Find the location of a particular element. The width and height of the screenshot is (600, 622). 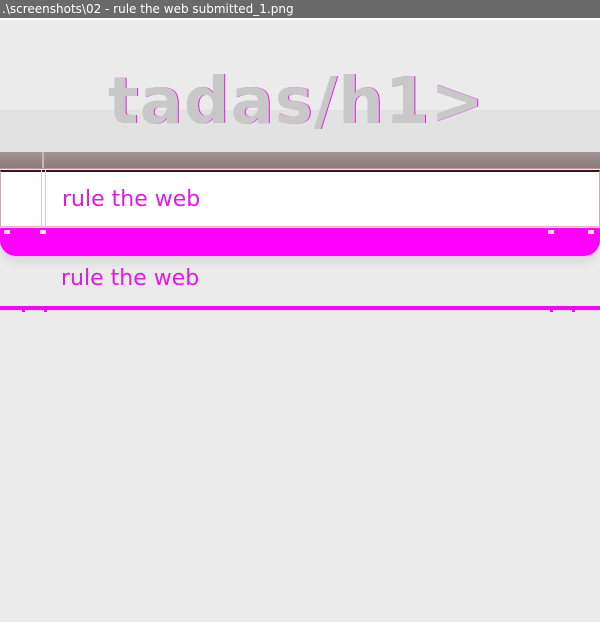

titlebar-divider is located at coordinates (300, 19).